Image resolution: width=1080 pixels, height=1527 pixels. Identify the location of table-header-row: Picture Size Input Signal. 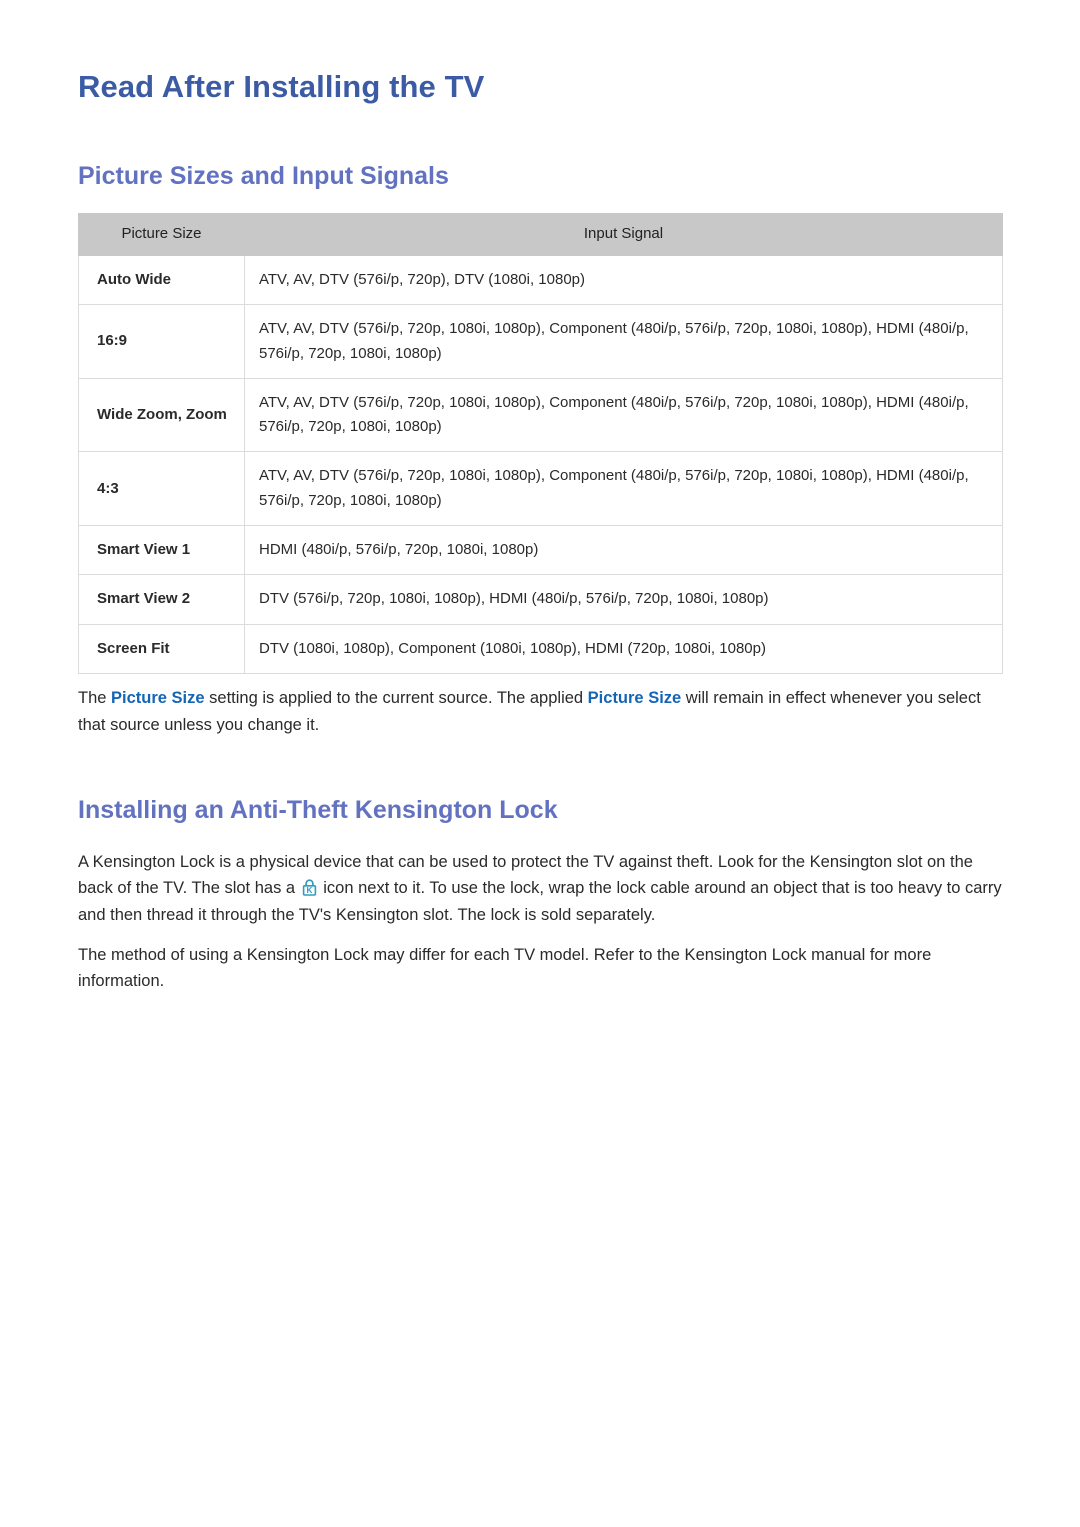
(540, 234).